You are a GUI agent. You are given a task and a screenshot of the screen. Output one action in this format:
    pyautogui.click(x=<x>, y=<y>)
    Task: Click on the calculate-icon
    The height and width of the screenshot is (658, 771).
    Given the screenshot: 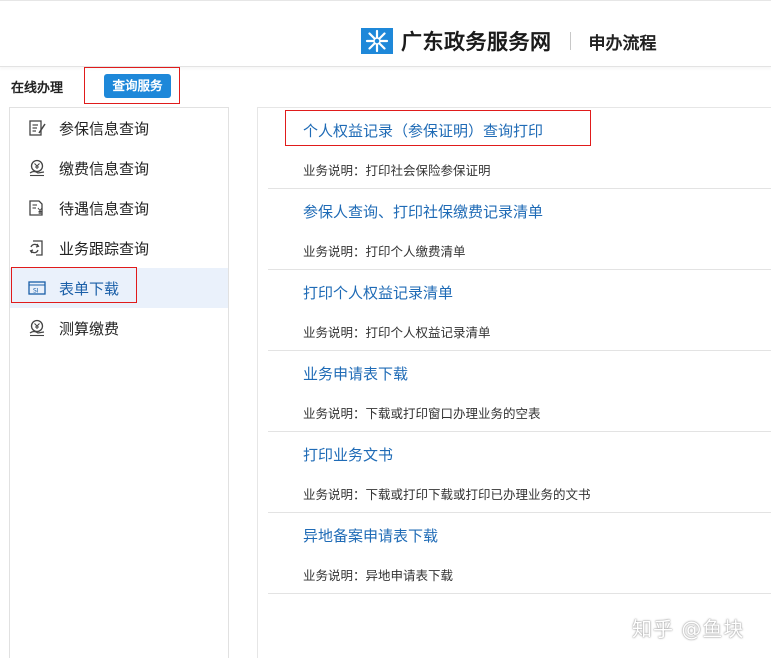 What is the action you would take?
    pyautogui.click(x=37, y=328)
    